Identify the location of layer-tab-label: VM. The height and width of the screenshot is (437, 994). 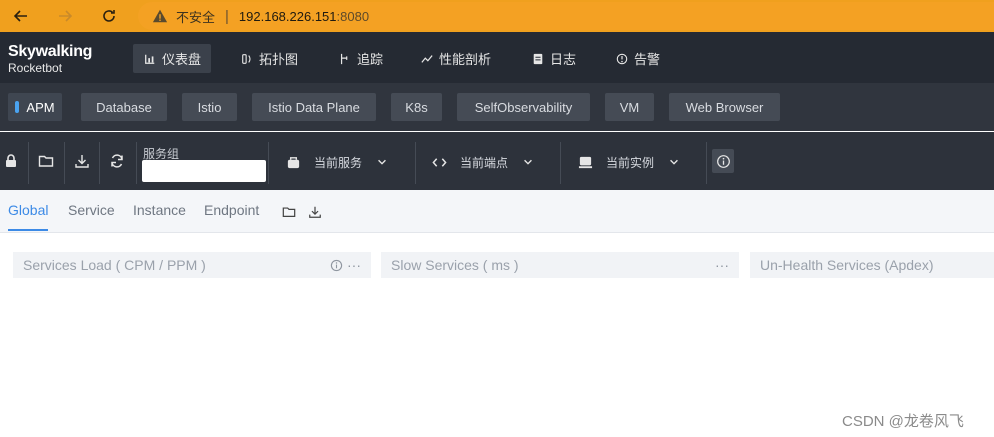
(629, 107).